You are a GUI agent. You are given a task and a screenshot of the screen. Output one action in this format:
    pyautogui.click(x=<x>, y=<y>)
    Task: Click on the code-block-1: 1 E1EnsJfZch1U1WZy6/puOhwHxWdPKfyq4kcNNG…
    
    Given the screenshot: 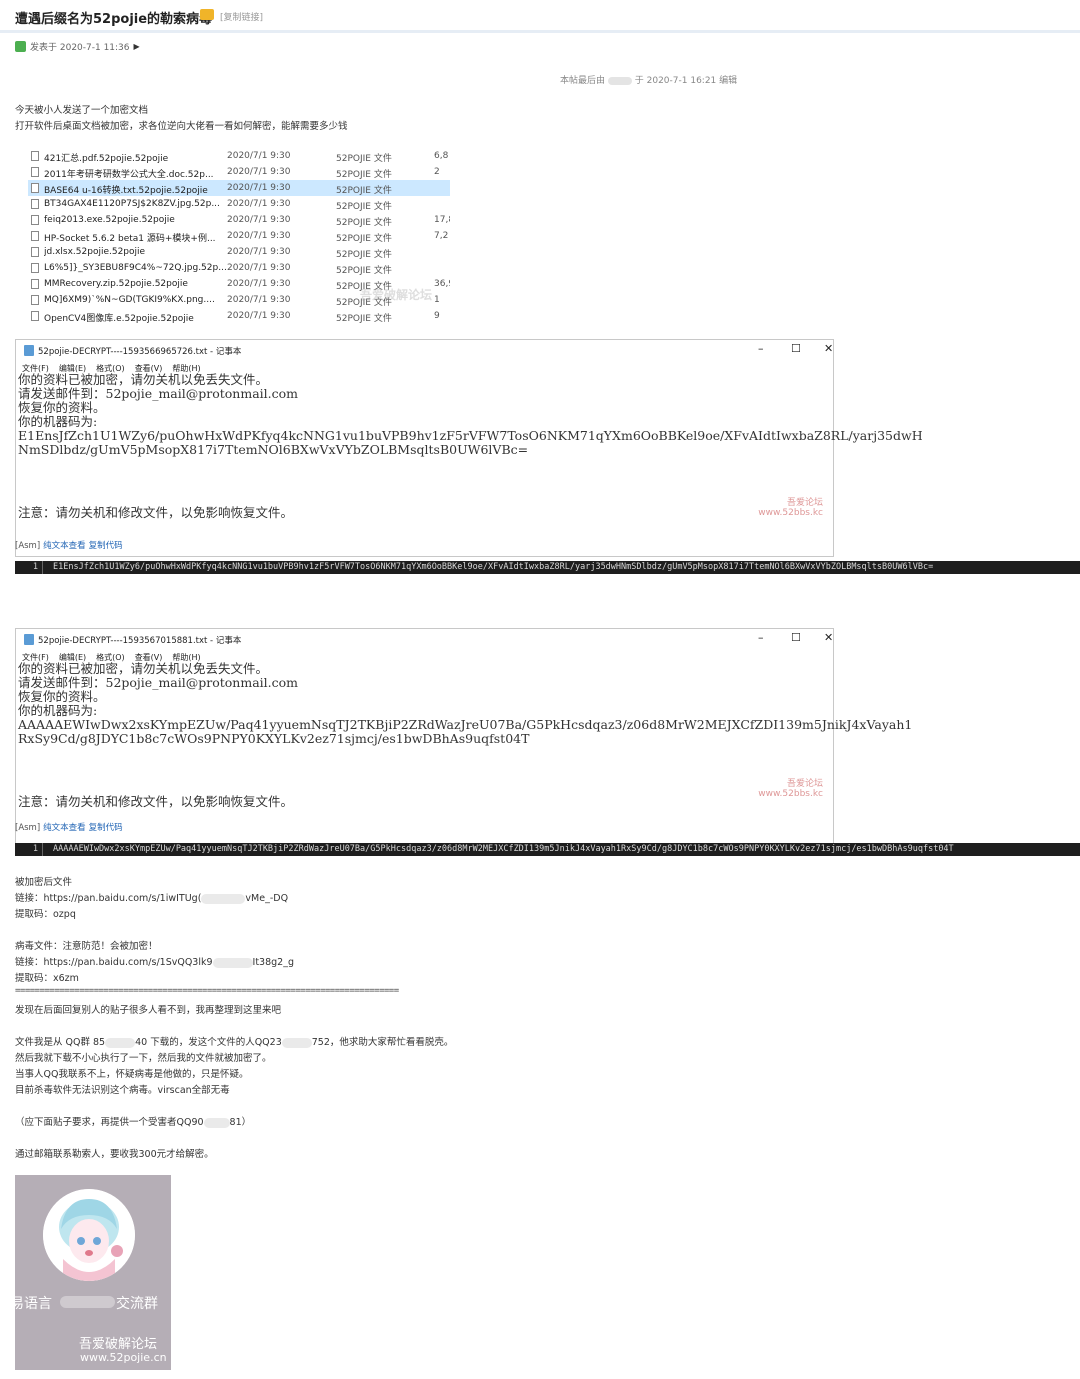 What is the action you would take?
    pyautogui.click(x=547, y=567)
    